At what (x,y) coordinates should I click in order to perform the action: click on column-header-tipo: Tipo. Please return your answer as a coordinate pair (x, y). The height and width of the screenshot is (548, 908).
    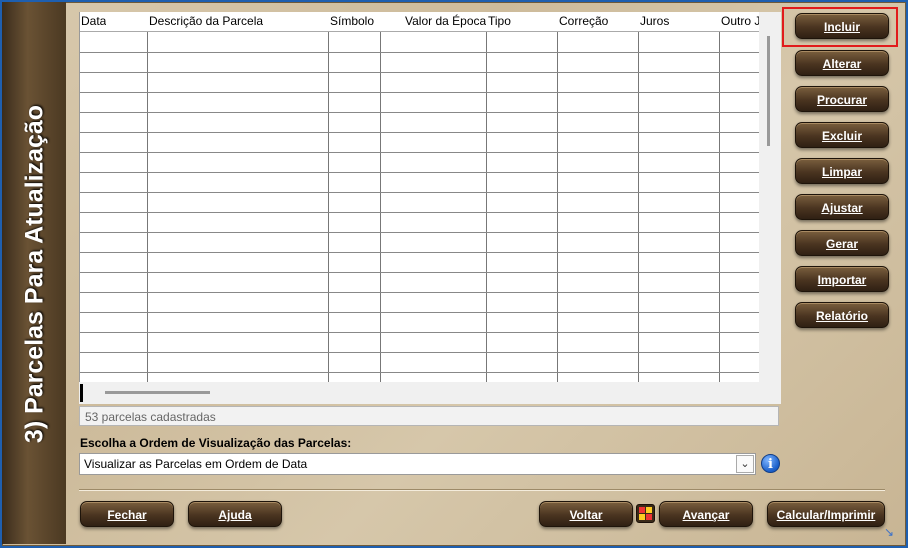
    Looking at the image, I should click on (499, 21).